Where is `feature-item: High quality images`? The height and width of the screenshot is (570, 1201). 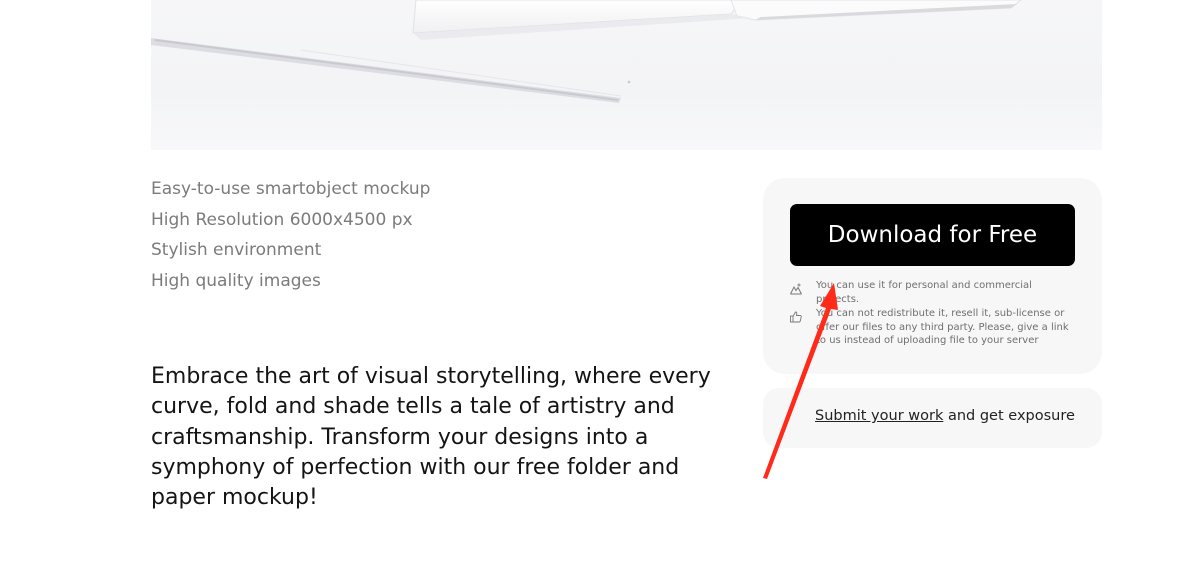
feature-item: High quality images is located at coordinates (236, 280).